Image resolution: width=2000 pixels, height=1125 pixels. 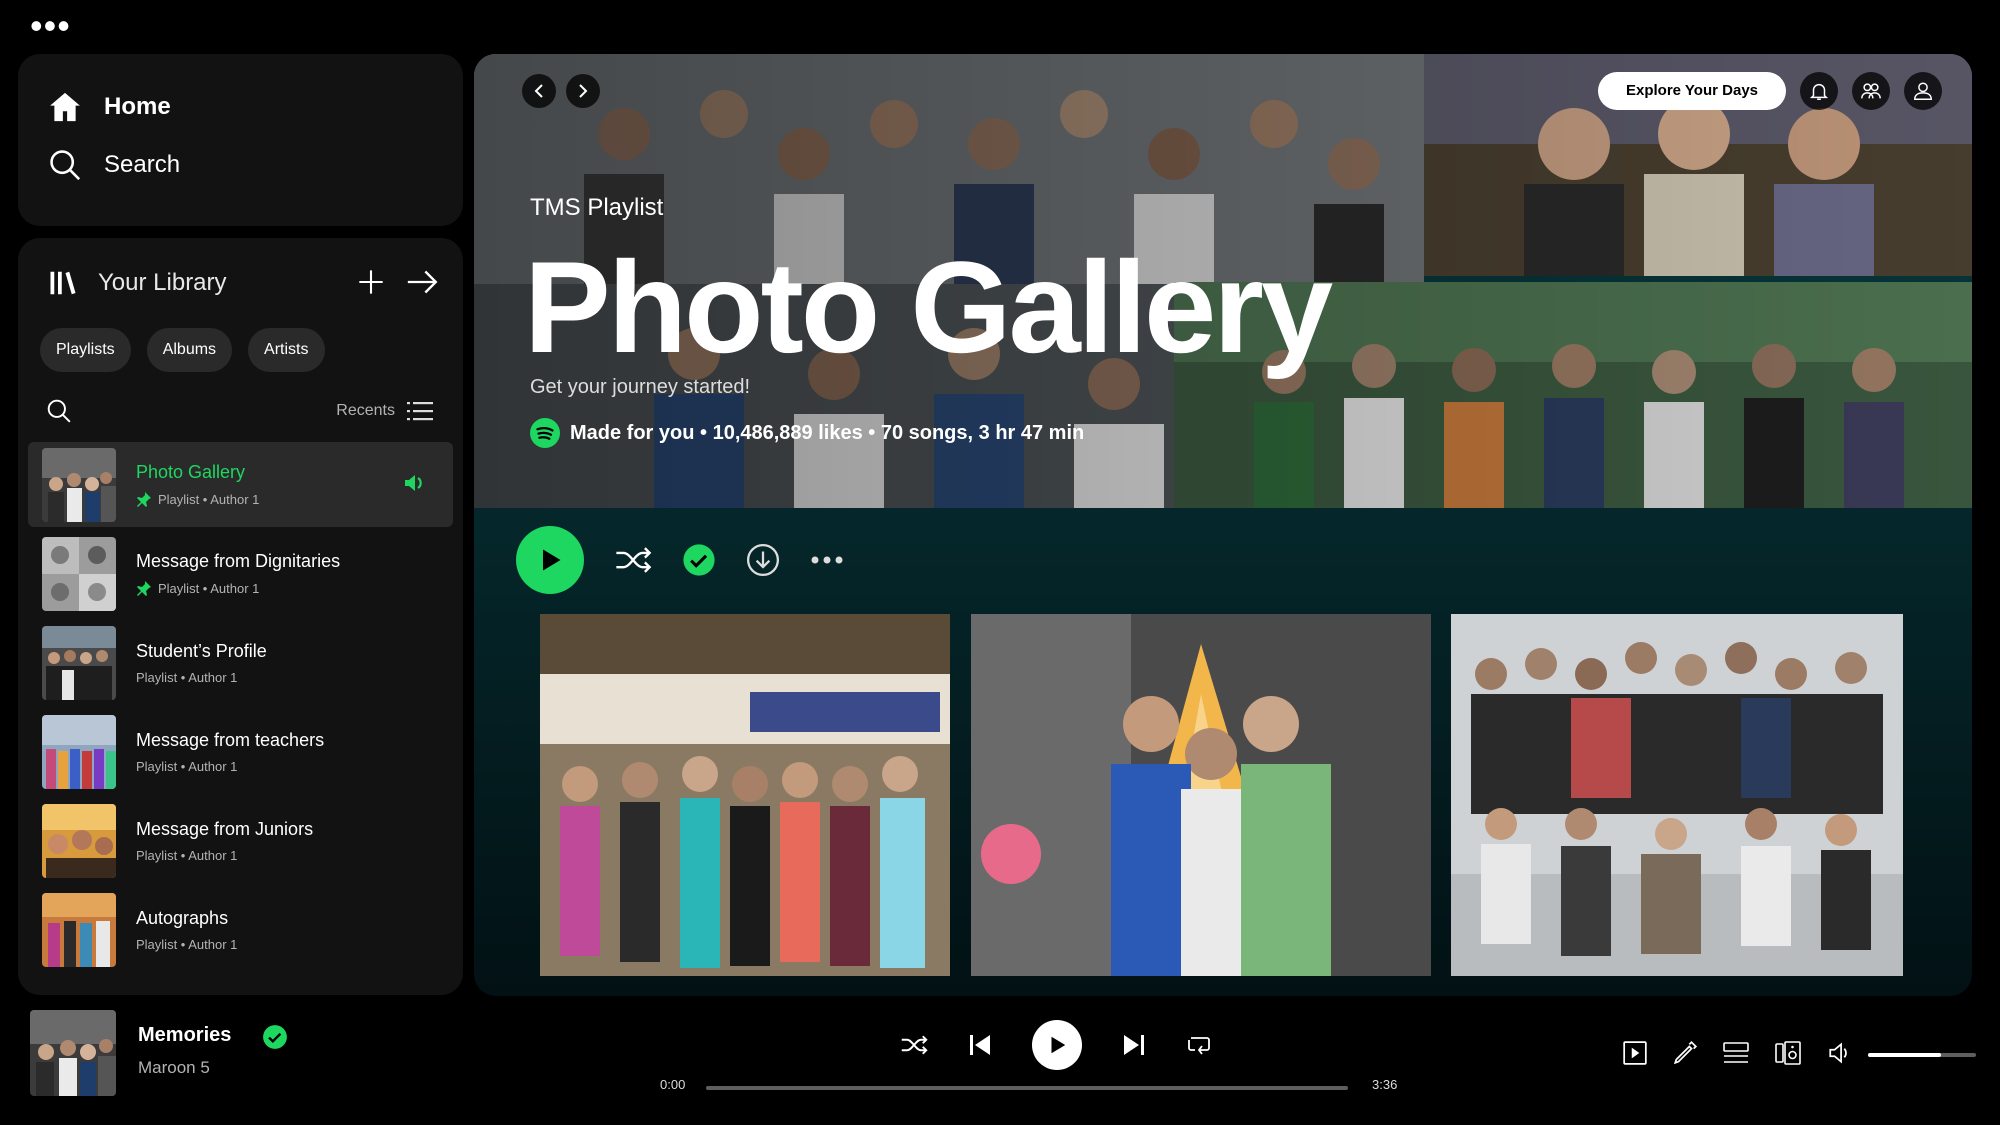 What do you see at coordinates (928, 307) in the screenshot?
I see `playlist-title: Photo Gallery` at bounding box center [928, 307].